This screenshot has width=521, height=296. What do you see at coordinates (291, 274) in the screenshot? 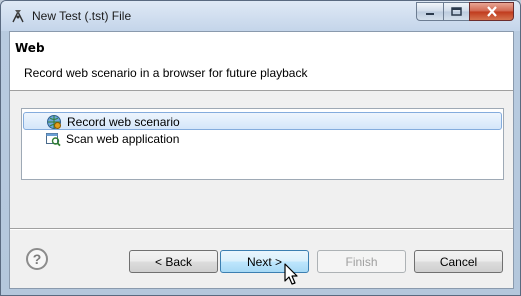
I see `mouse-cursor-icon` at bounding box center [291, 274].